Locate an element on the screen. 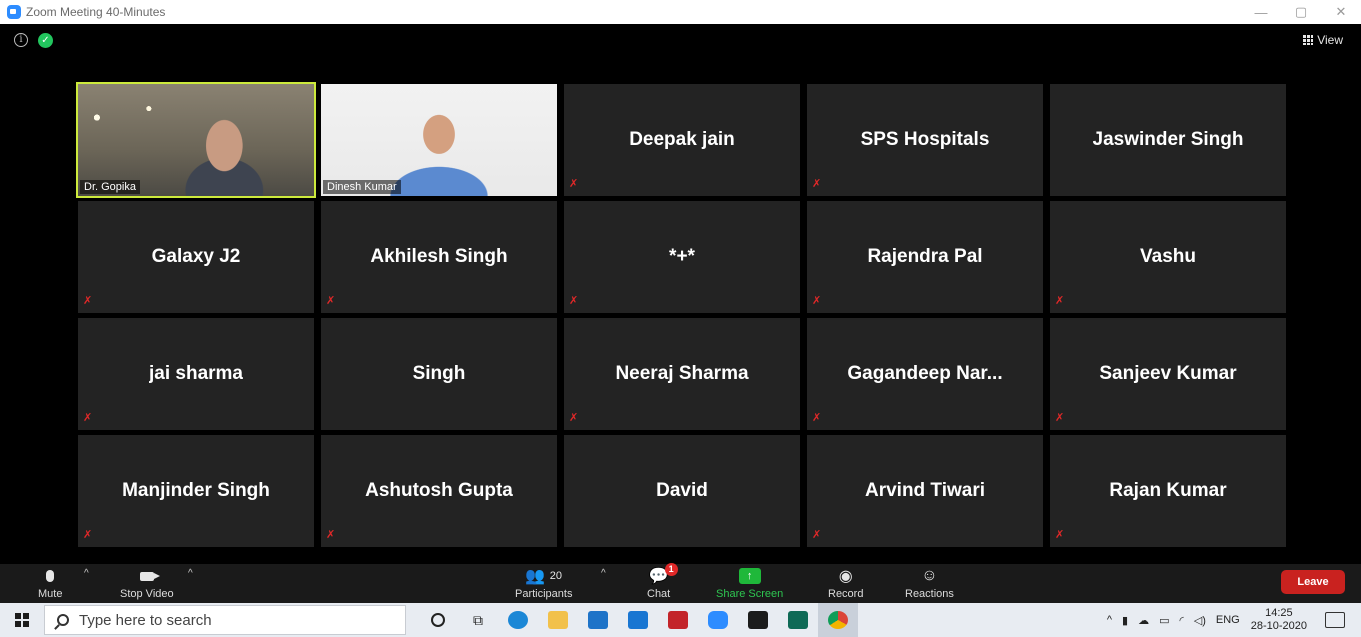 The image size is (1361, 637). cortana-button is located at coordinates (438, 620).